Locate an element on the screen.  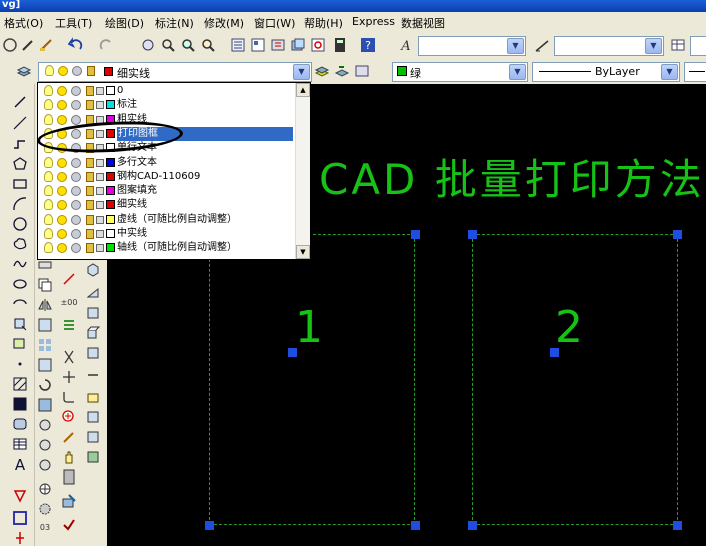
menu-express: Express is located at coordinates (373, 21).